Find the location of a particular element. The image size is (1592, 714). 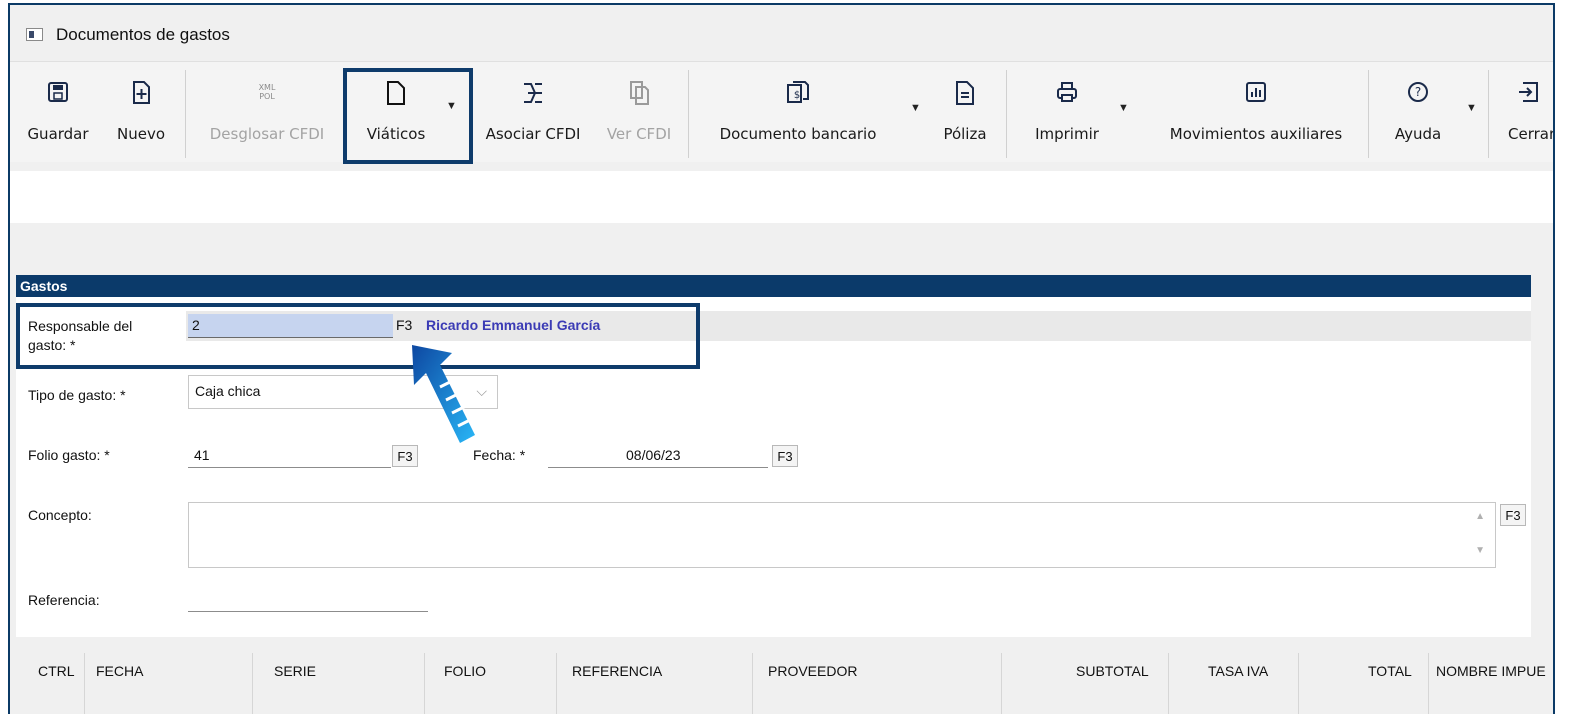

desglosar-cfdi-label: Desglosar CFDI is located at coordinates (267, 134).